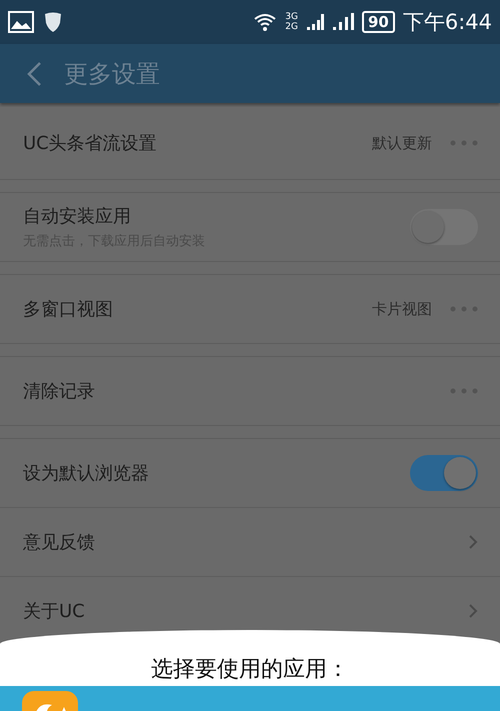 This screenshot has width=500, height=711. Describe the element at coordinates (250, 698) in the screenshot. I see `app-option` at that location.